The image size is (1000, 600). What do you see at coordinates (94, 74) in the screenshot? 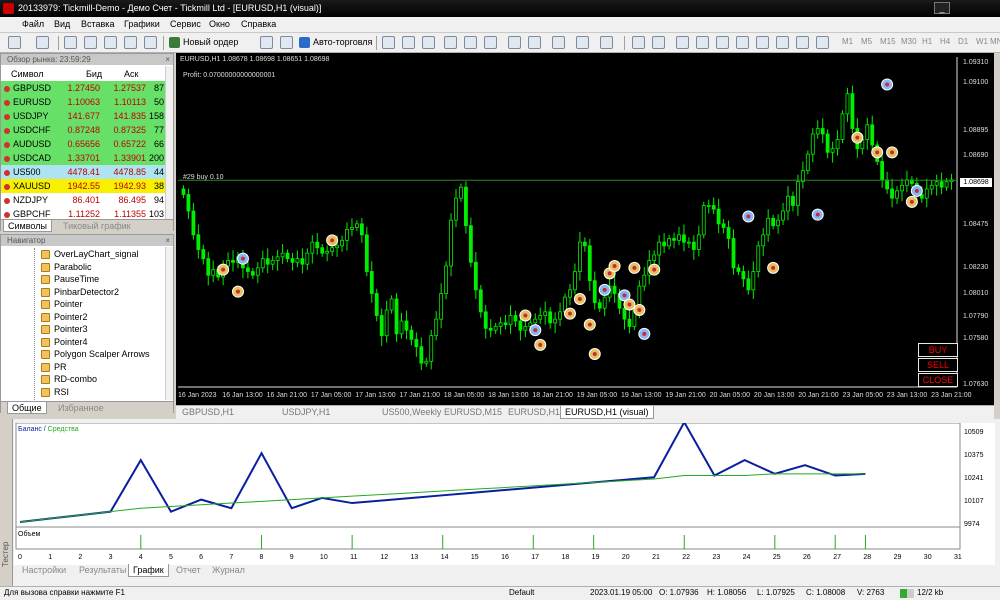
I see `column-bid: Бид` at bounding box center [94, 74].